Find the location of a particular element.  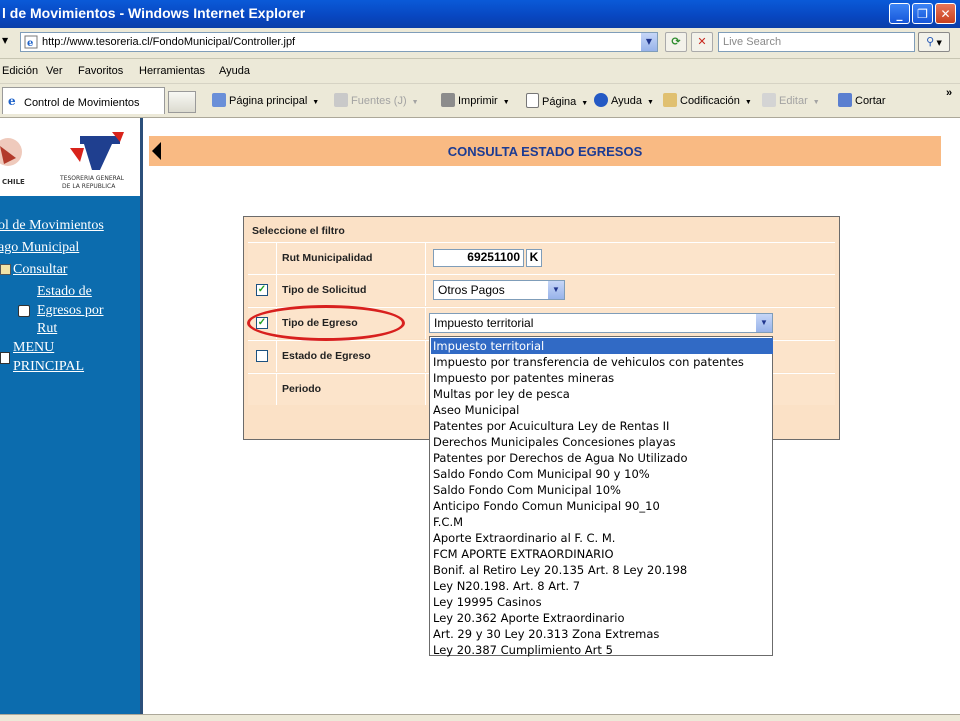

close-button: ✕ is located at coordinates (945, 13).